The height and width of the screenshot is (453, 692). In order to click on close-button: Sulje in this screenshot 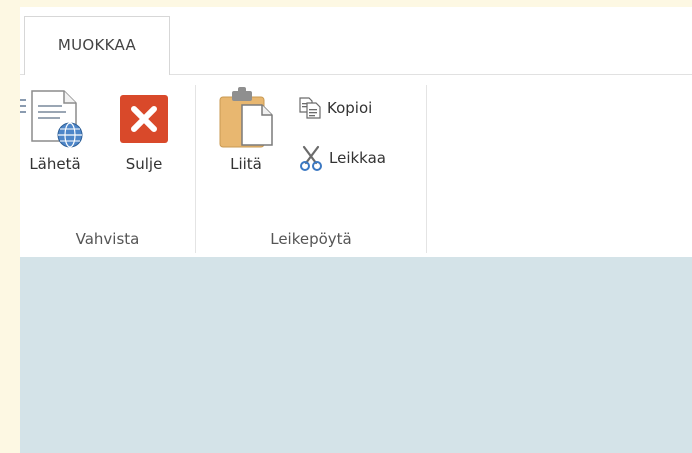, I will do `click(144, 127)`.